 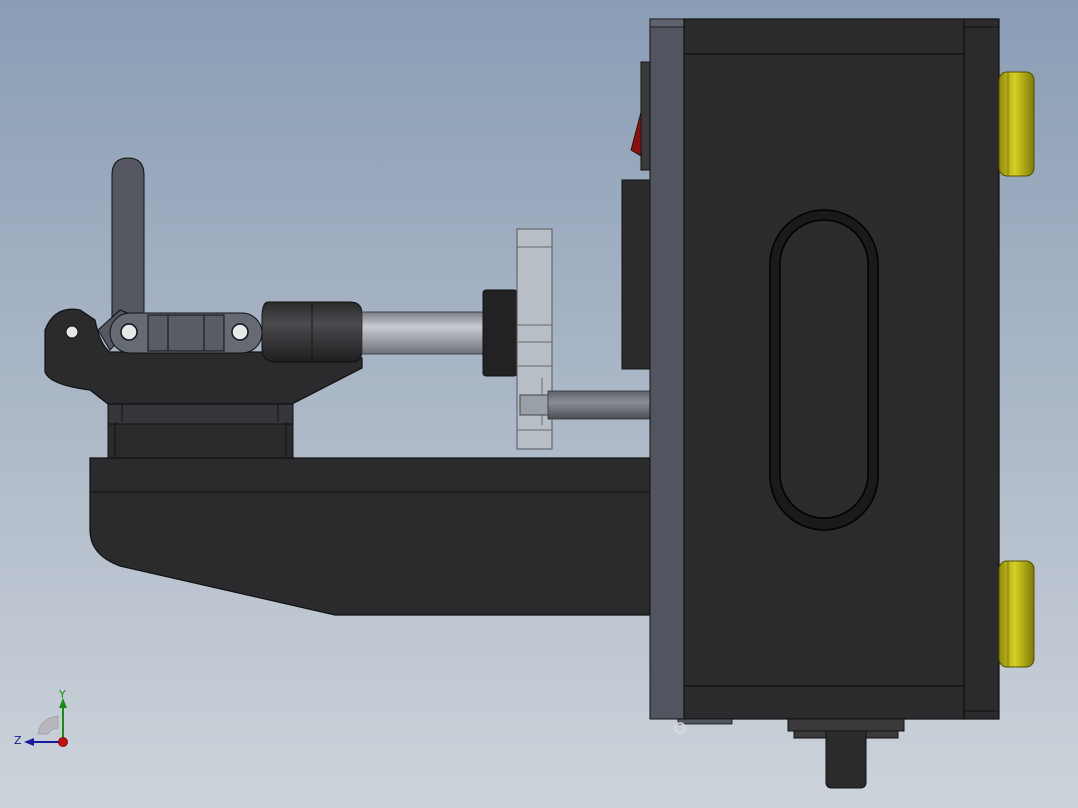 What do you see at coordinates (1016, 124) in the screenshot?
I see `yellow-knob-top` at bounding box center [1016, 124].